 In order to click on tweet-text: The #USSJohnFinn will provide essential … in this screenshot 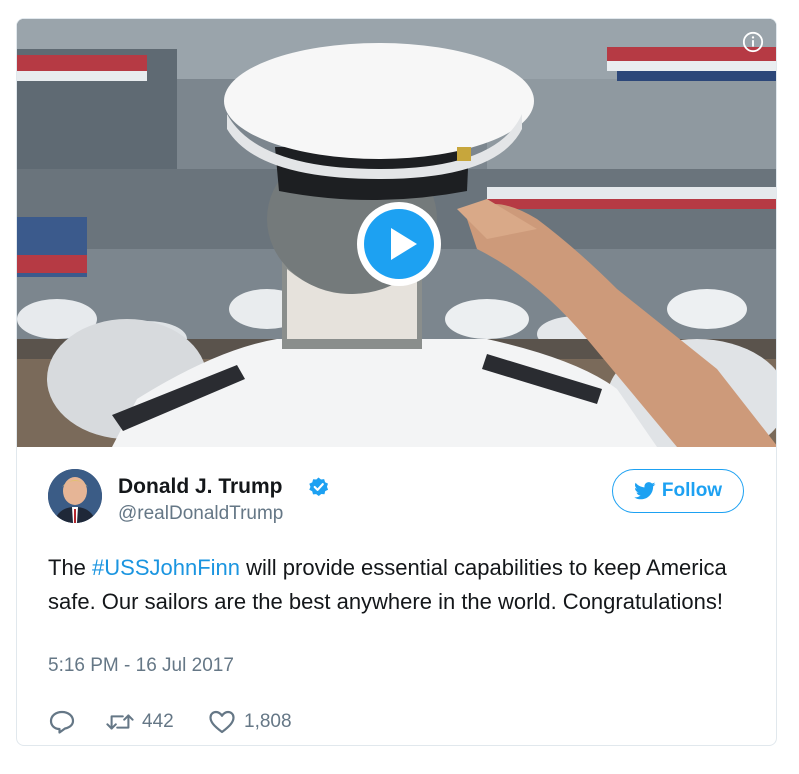, I will do `click(398, 585)`.